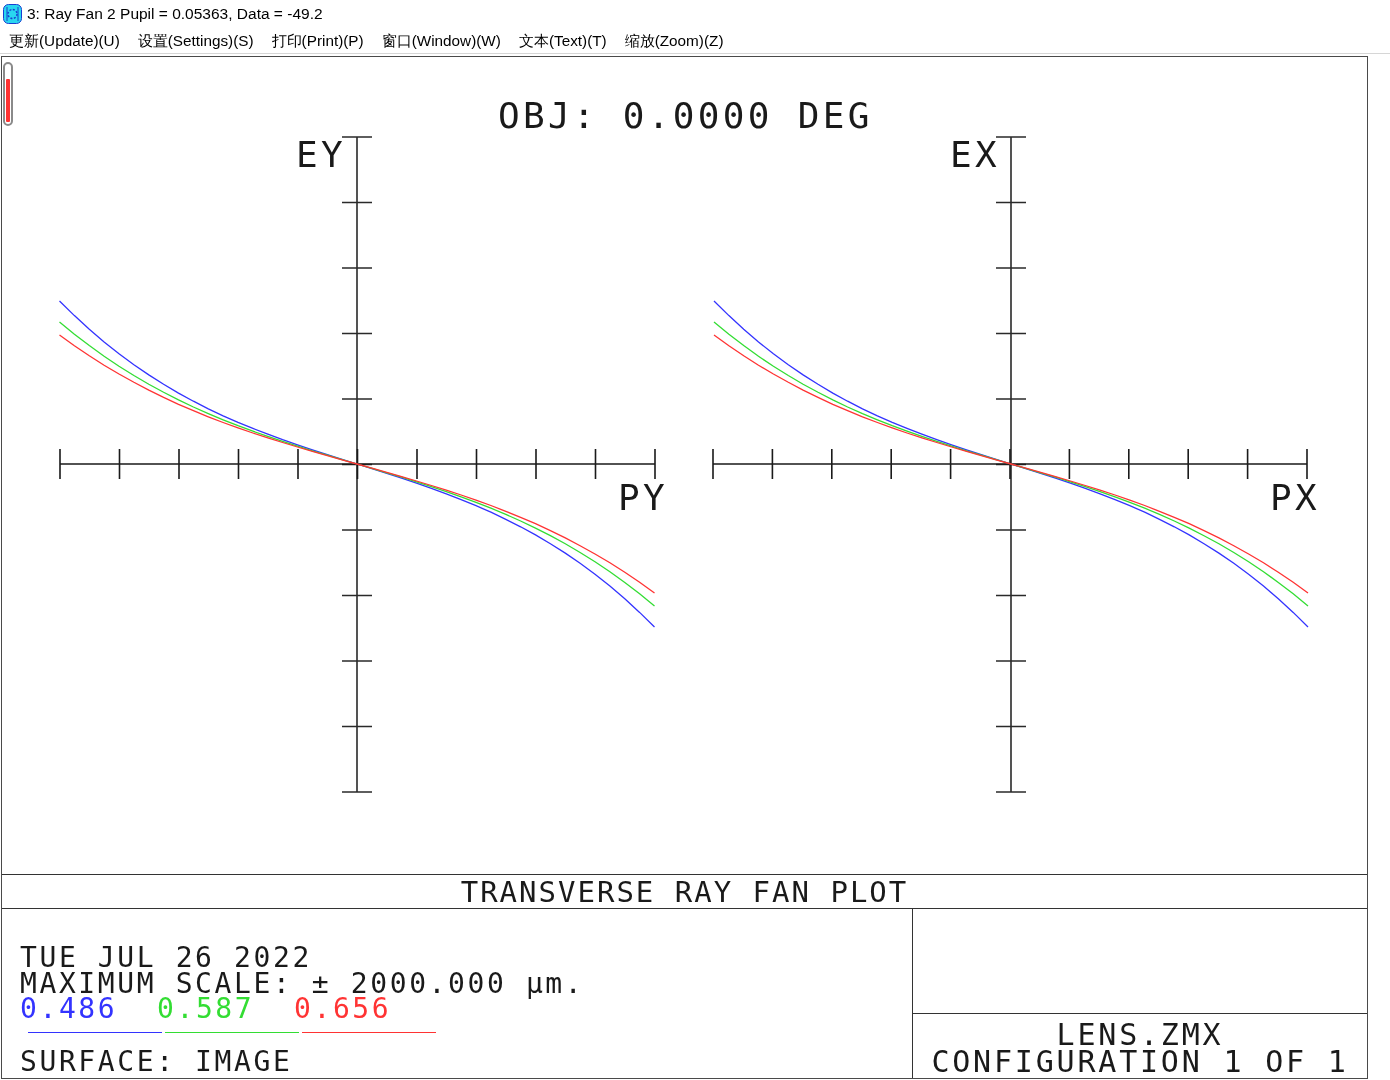 The height and width of the screenshot is (1080, 1390). I want to click on menu-item: 缩放(Zoom)(Z), so click(674, 40).